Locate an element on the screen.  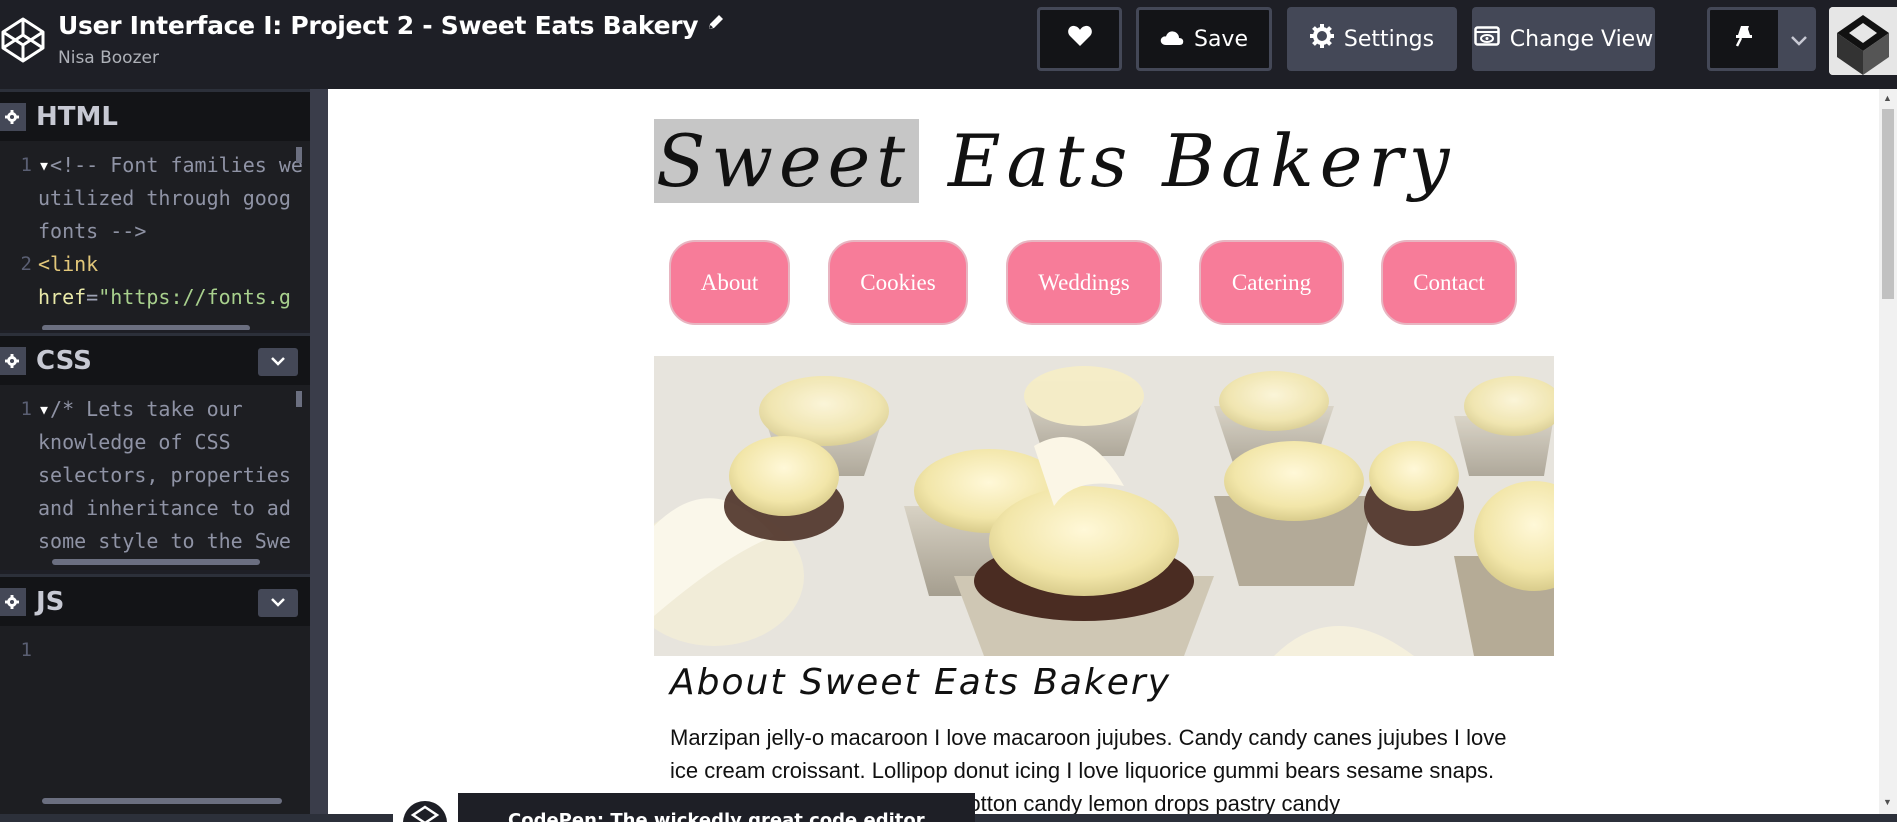
change-view-icon is located at coordinates (1492, 39).